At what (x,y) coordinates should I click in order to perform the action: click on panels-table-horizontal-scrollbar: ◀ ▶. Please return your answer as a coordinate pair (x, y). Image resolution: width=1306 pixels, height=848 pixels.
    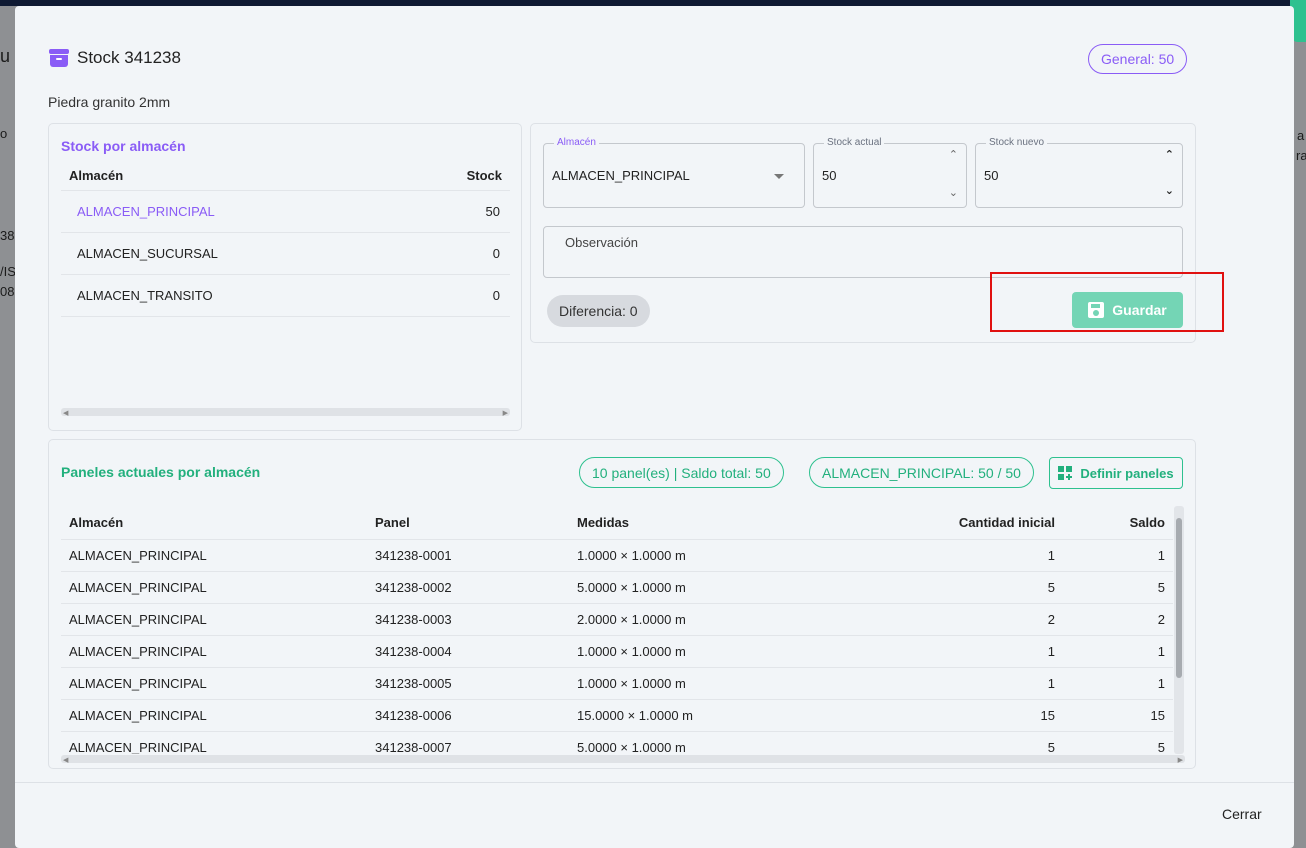
    Looking at the image, I should click on (623, 759).